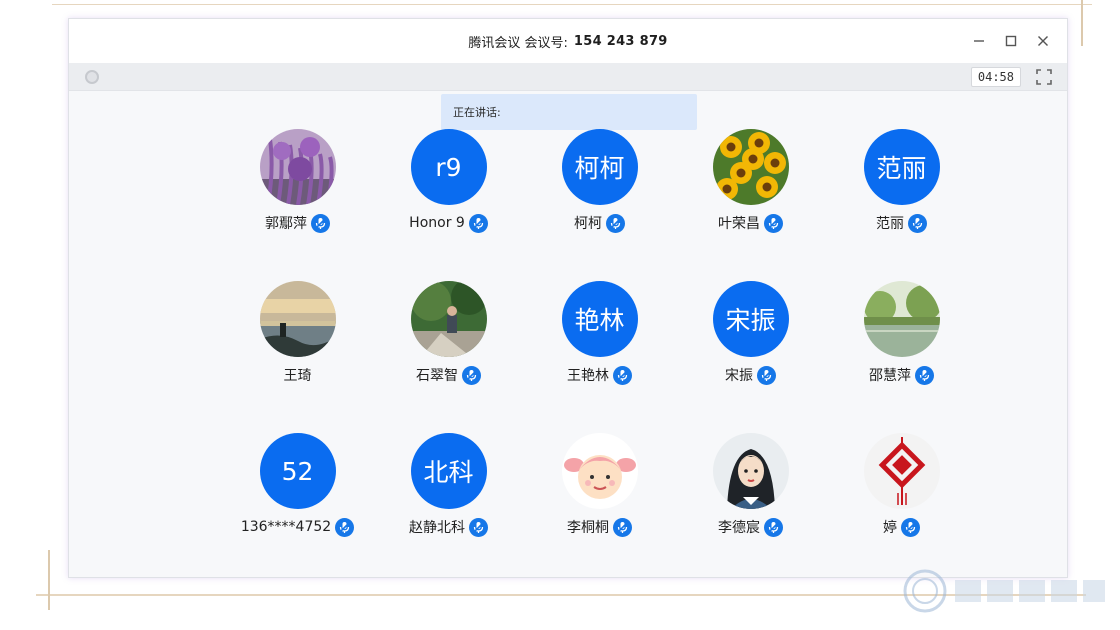 This screenshot has width=1120, height=630. What do you see at coordinates (739, 224) in the screenshot?
I see `participant-name: 叶荣昌` at bounding box center [739, 224].